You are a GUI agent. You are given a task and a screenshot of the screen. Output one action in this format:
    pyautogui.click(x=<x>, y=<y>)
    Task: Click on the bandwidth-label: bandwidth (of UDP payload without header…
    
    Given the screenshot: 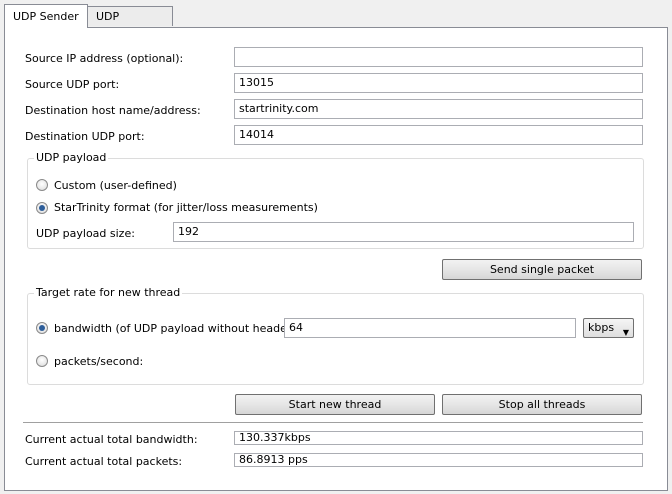 What is the action you would take?
    pyautogui.click(x=179, y=328)
    